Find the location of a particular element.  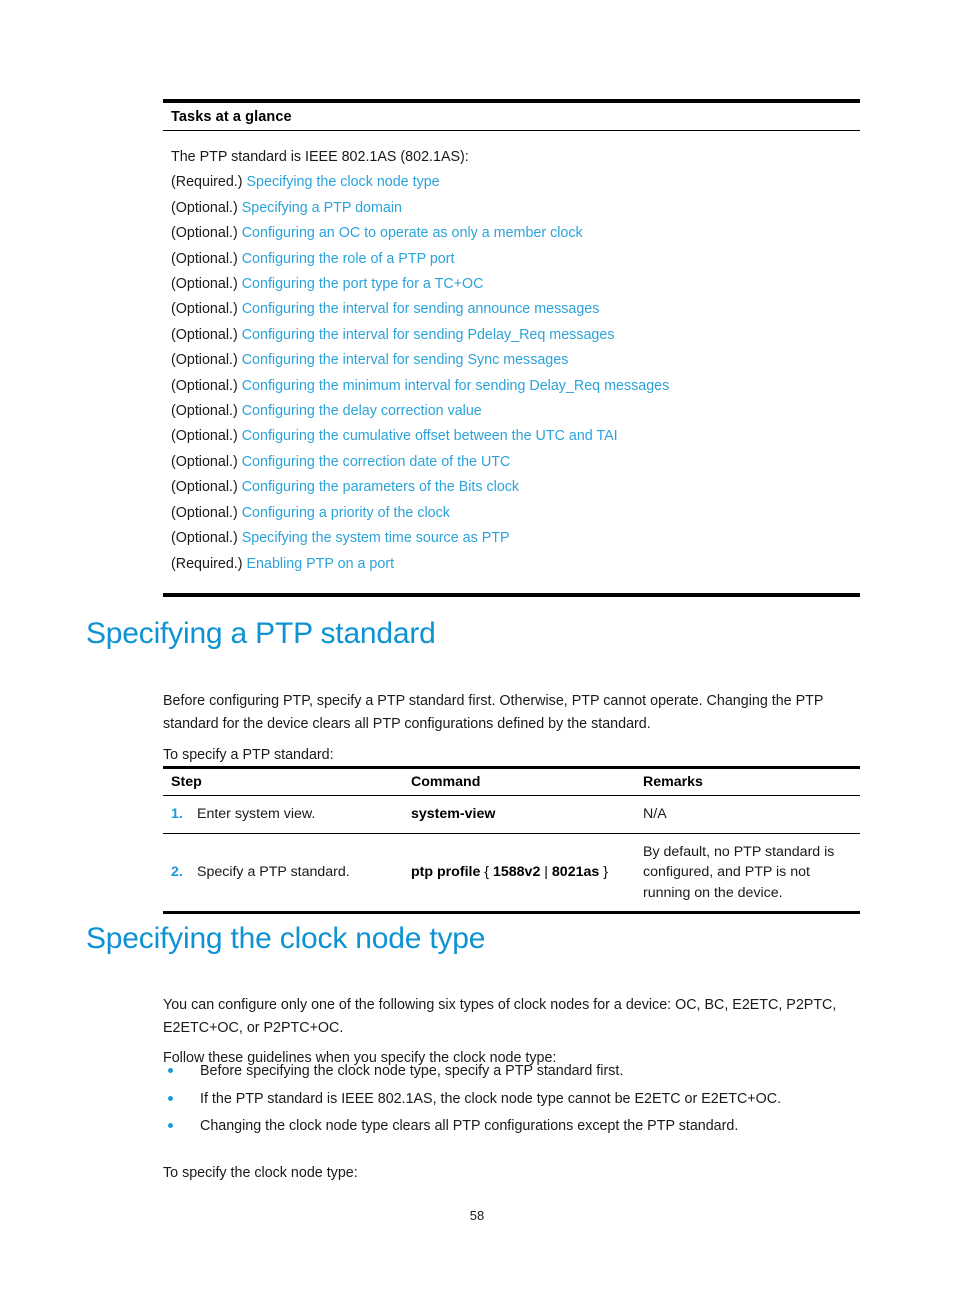

task-link: Configuring the role of a PTP port is located at coordinates (348, 259).